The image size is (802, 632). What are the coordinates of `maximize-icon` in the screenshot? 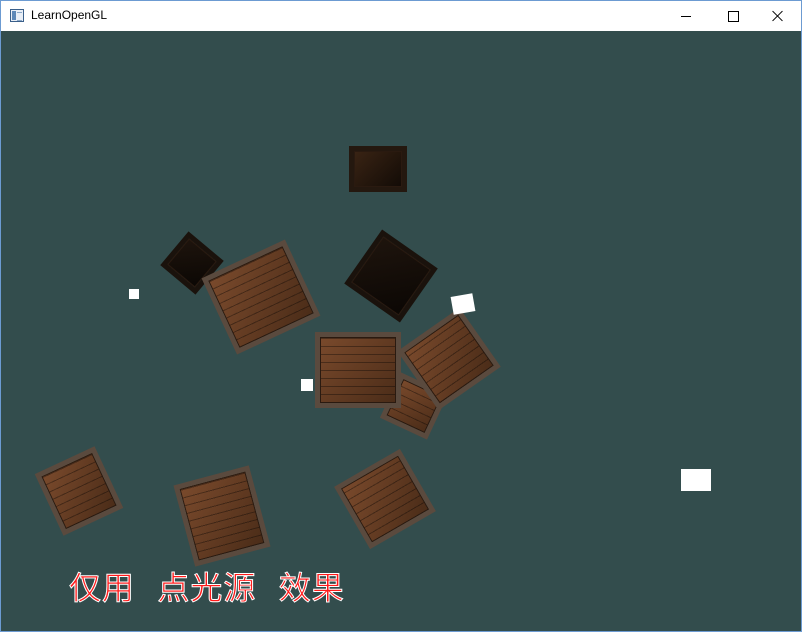 It's located at (733, 16).